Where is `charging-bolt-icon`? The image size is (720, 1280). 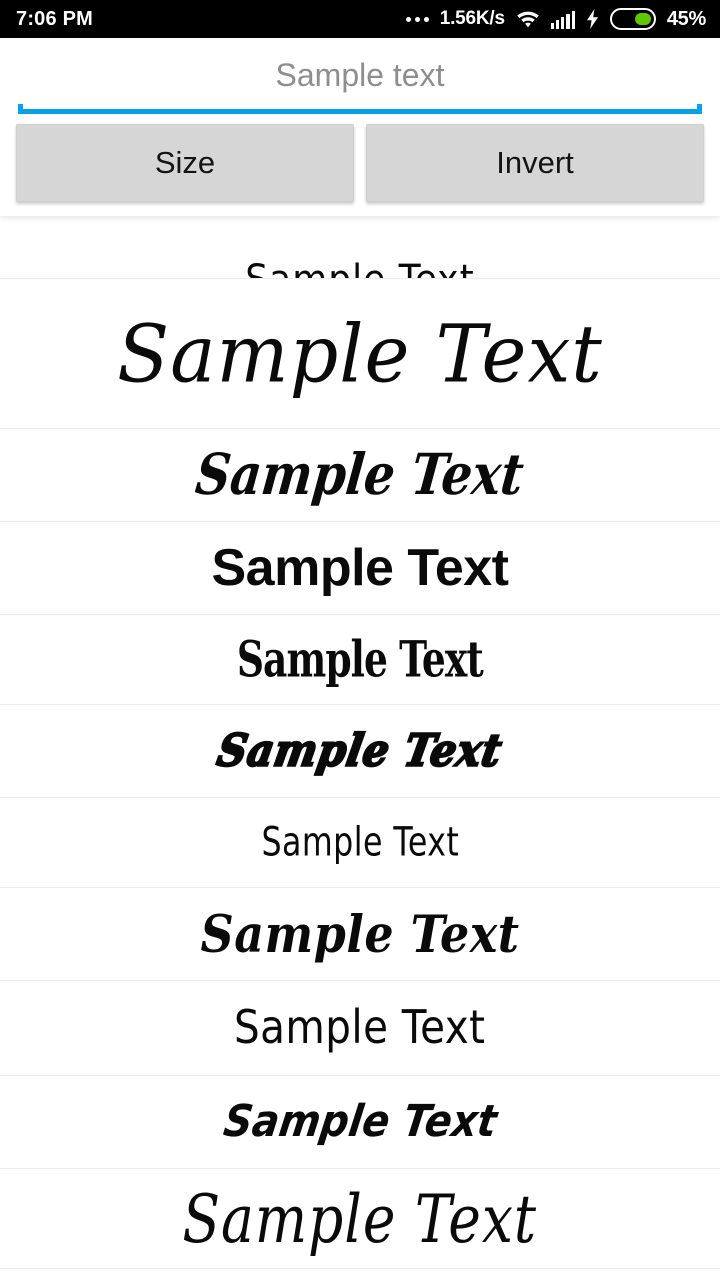
charging-bolt-icon is located at coordinates (592, 19).